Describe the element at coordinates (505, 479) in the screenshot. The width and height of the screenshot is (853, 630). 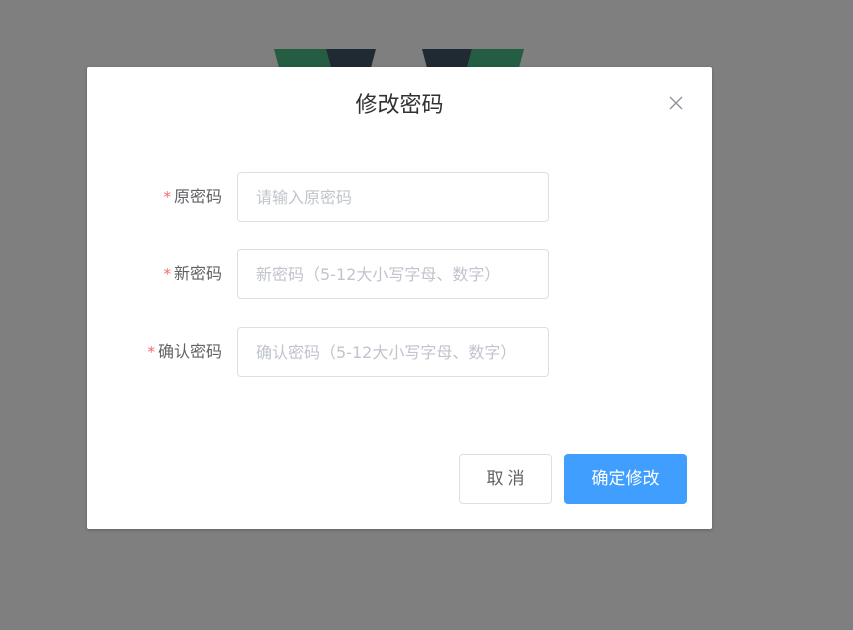
I see `cancel-button: 取消` at that location.